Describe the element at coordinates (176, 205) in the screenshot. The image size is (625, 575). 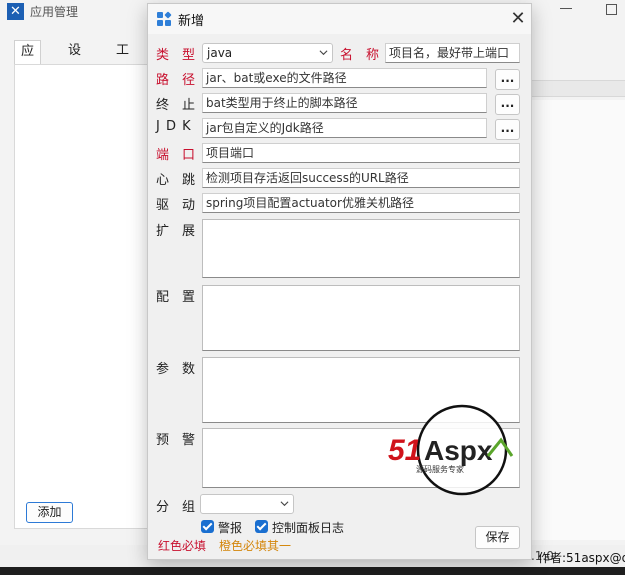
I see `driver-label: 驱 动` at that location.